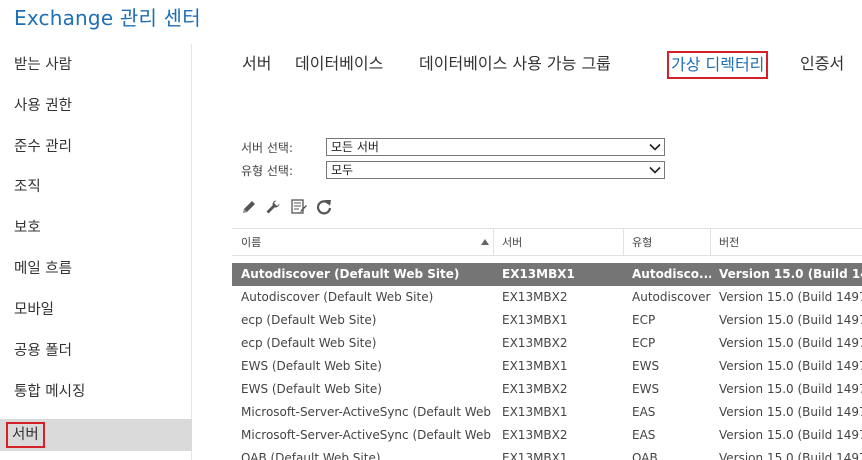  I want to click on table-header: 이름 서버 유형 버전, so click(547, 242).